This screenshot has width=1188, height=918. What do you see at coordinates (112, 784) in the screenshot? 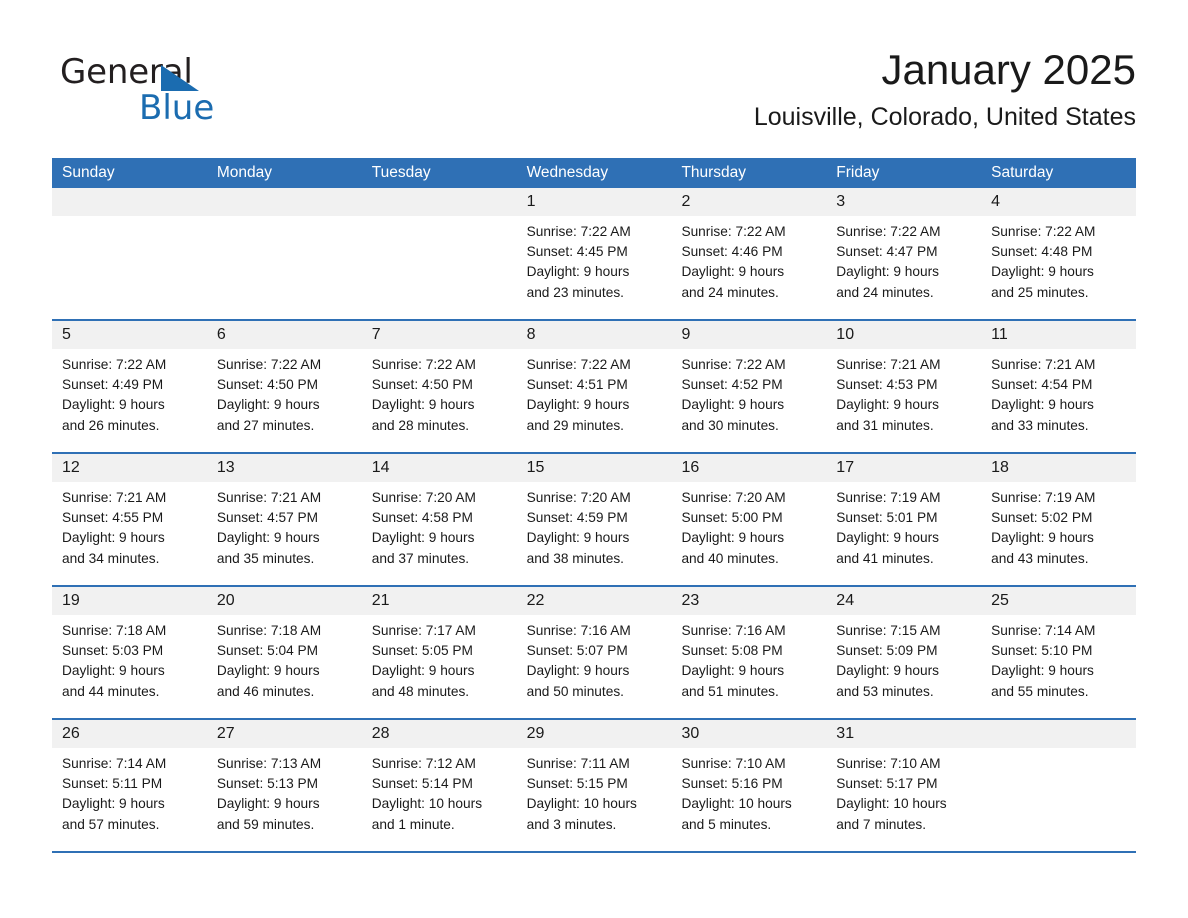
I see `sunset-time: Sunset: 5:11 PM` at bounding box center [112, 784].